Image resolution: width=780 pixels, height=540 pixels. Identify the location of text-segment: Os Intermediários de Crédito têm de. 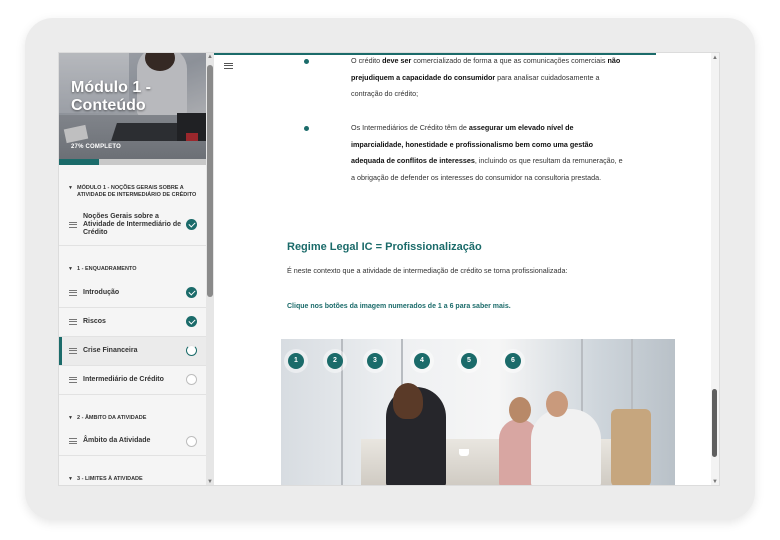
(410, 127).